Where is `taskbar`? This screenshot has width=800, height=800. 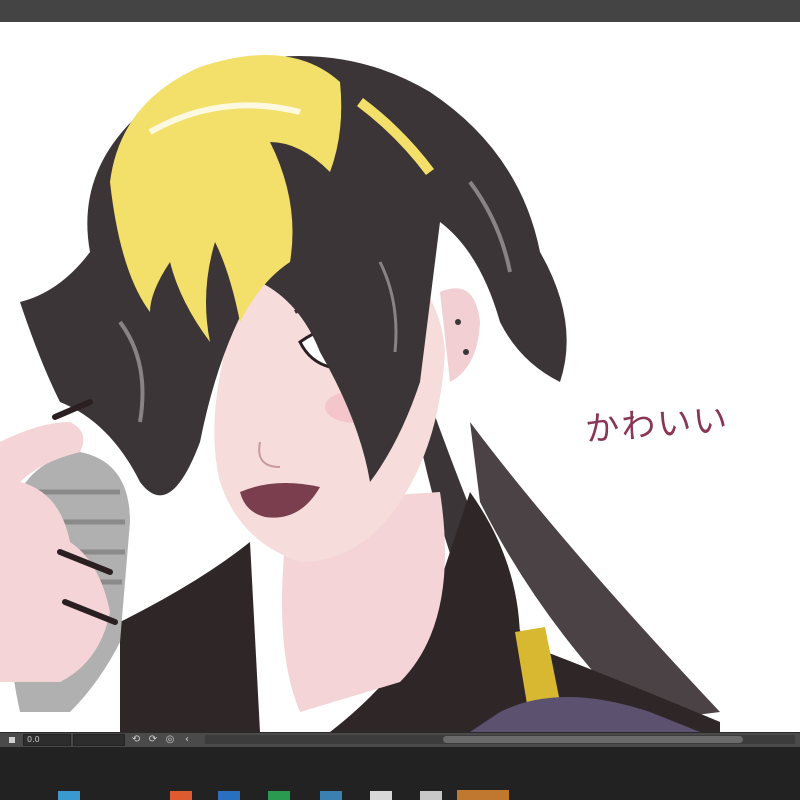 taskbar is located at coordinates (400, 773).